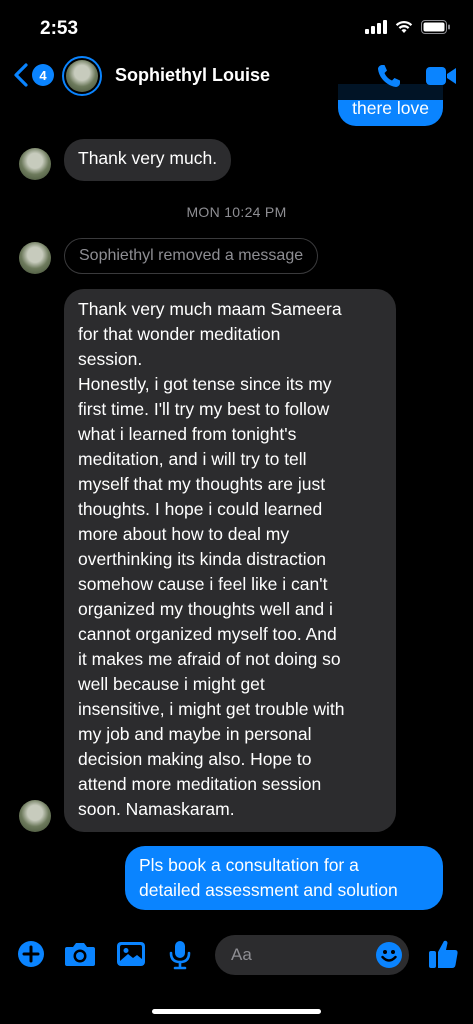 This screenshot has width=473, height=1024. Describe the element at coordinates (184, 534) in the screenshot. I see `message-line: more about how to deal my` at that location.